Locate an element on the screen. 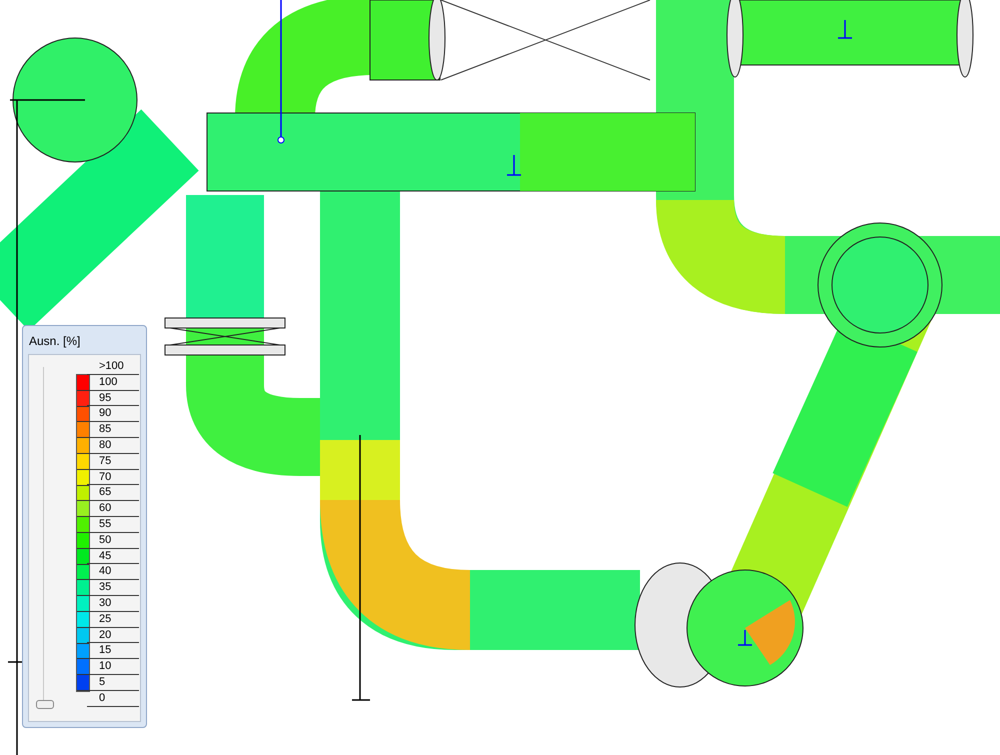 The height and width of the screenshot is (755, 1000). scale-label: 20 is located at coordinates (113, 636).